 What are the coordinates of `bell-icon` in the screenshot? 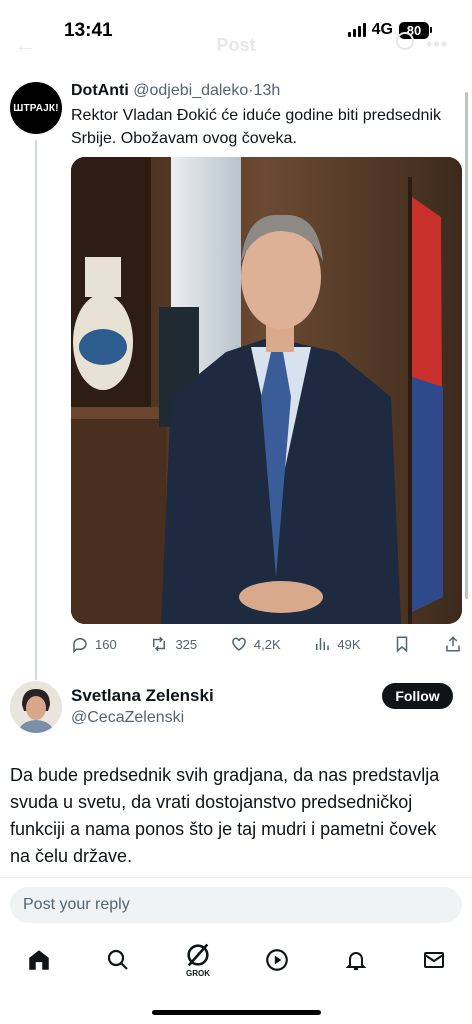 It's located at (356, 961).